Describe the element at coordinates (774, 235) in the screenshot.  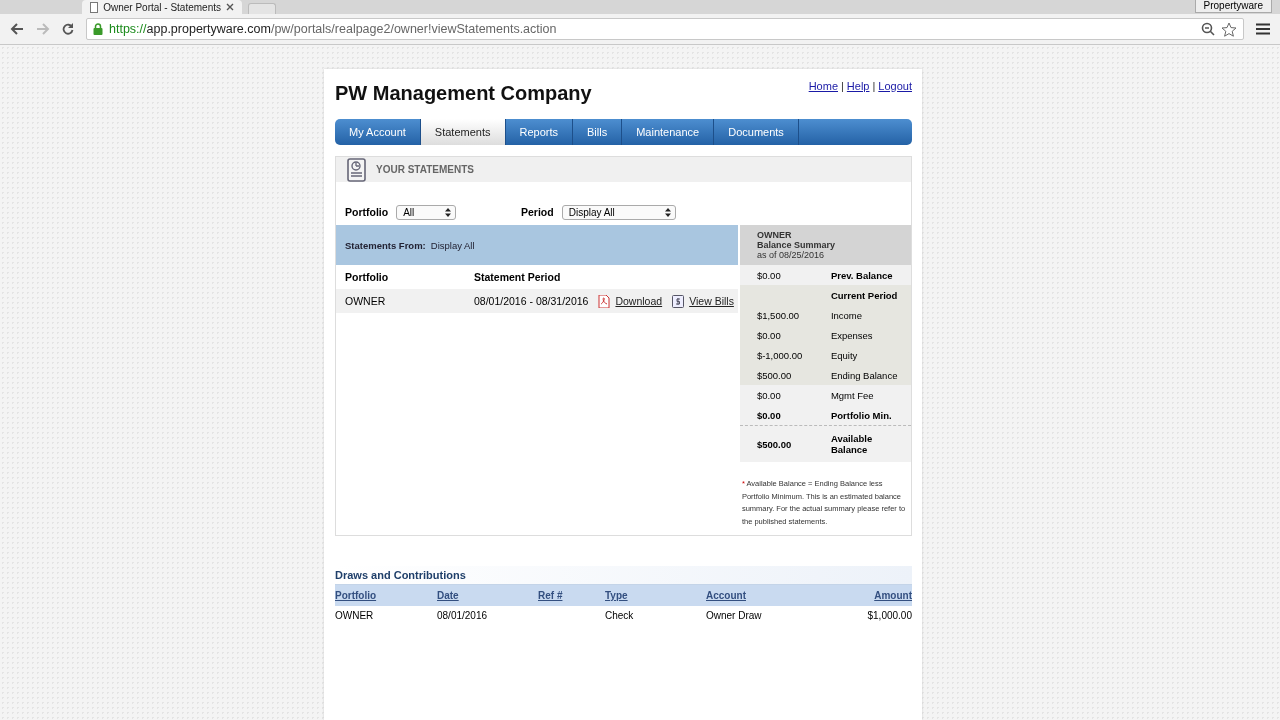
I see `summary-owner: OWNER` at that location.